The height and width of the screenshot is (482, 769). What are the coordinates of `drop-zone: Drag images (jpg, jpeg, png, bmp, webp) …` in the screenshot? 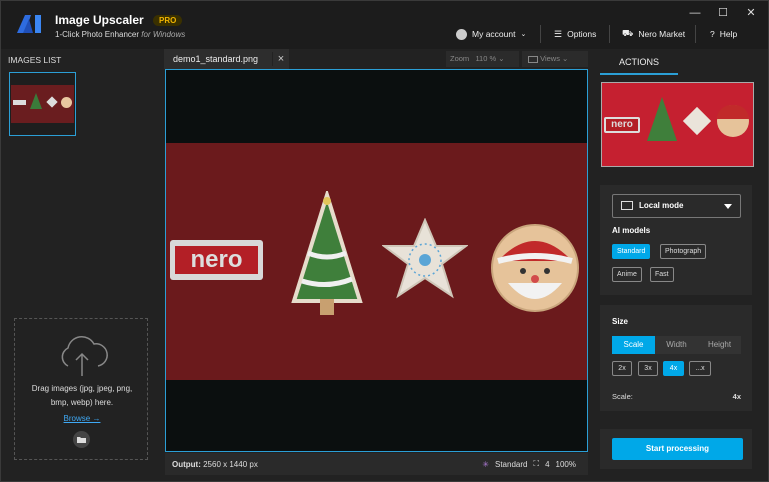 It's located at (81, 389).